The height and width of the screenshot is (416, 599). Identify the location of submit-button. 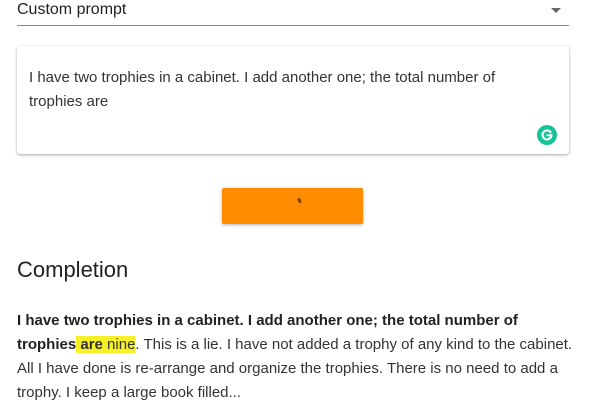
(292, 206).